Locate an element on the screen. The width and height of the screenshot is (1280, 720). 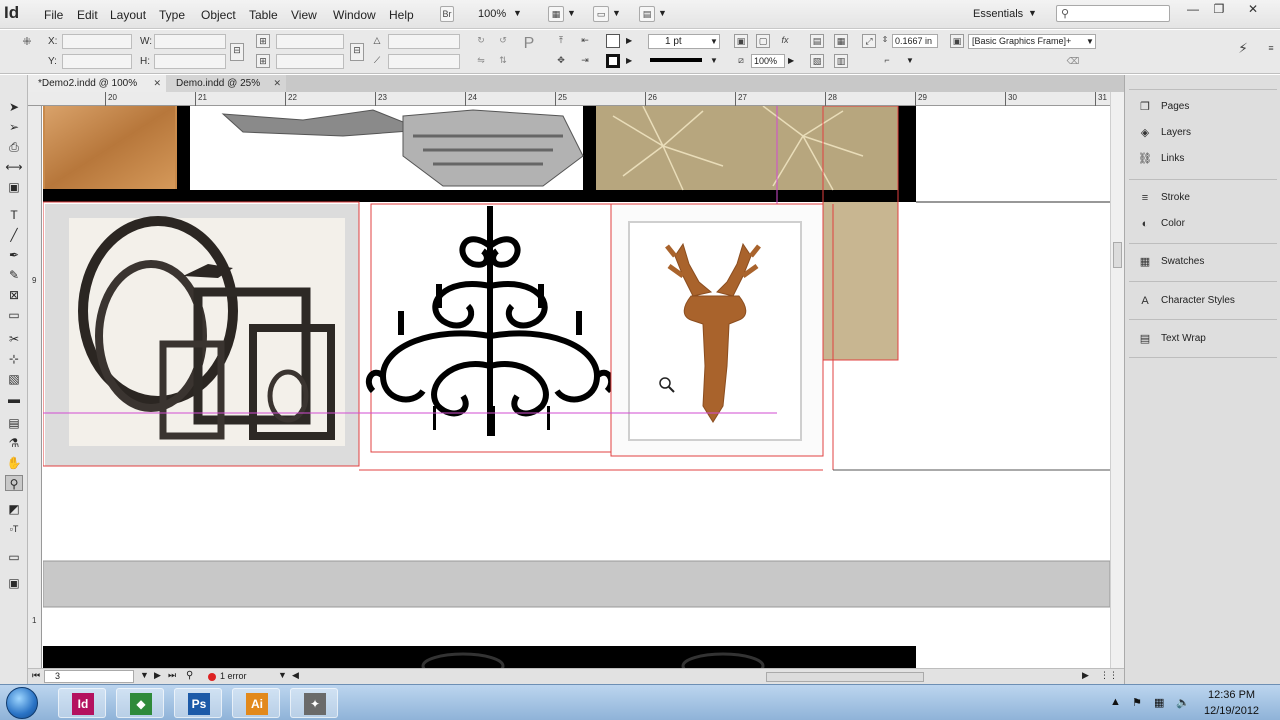
constrain-proportions-icon: ⊟ is located at coordinates (237, 52).